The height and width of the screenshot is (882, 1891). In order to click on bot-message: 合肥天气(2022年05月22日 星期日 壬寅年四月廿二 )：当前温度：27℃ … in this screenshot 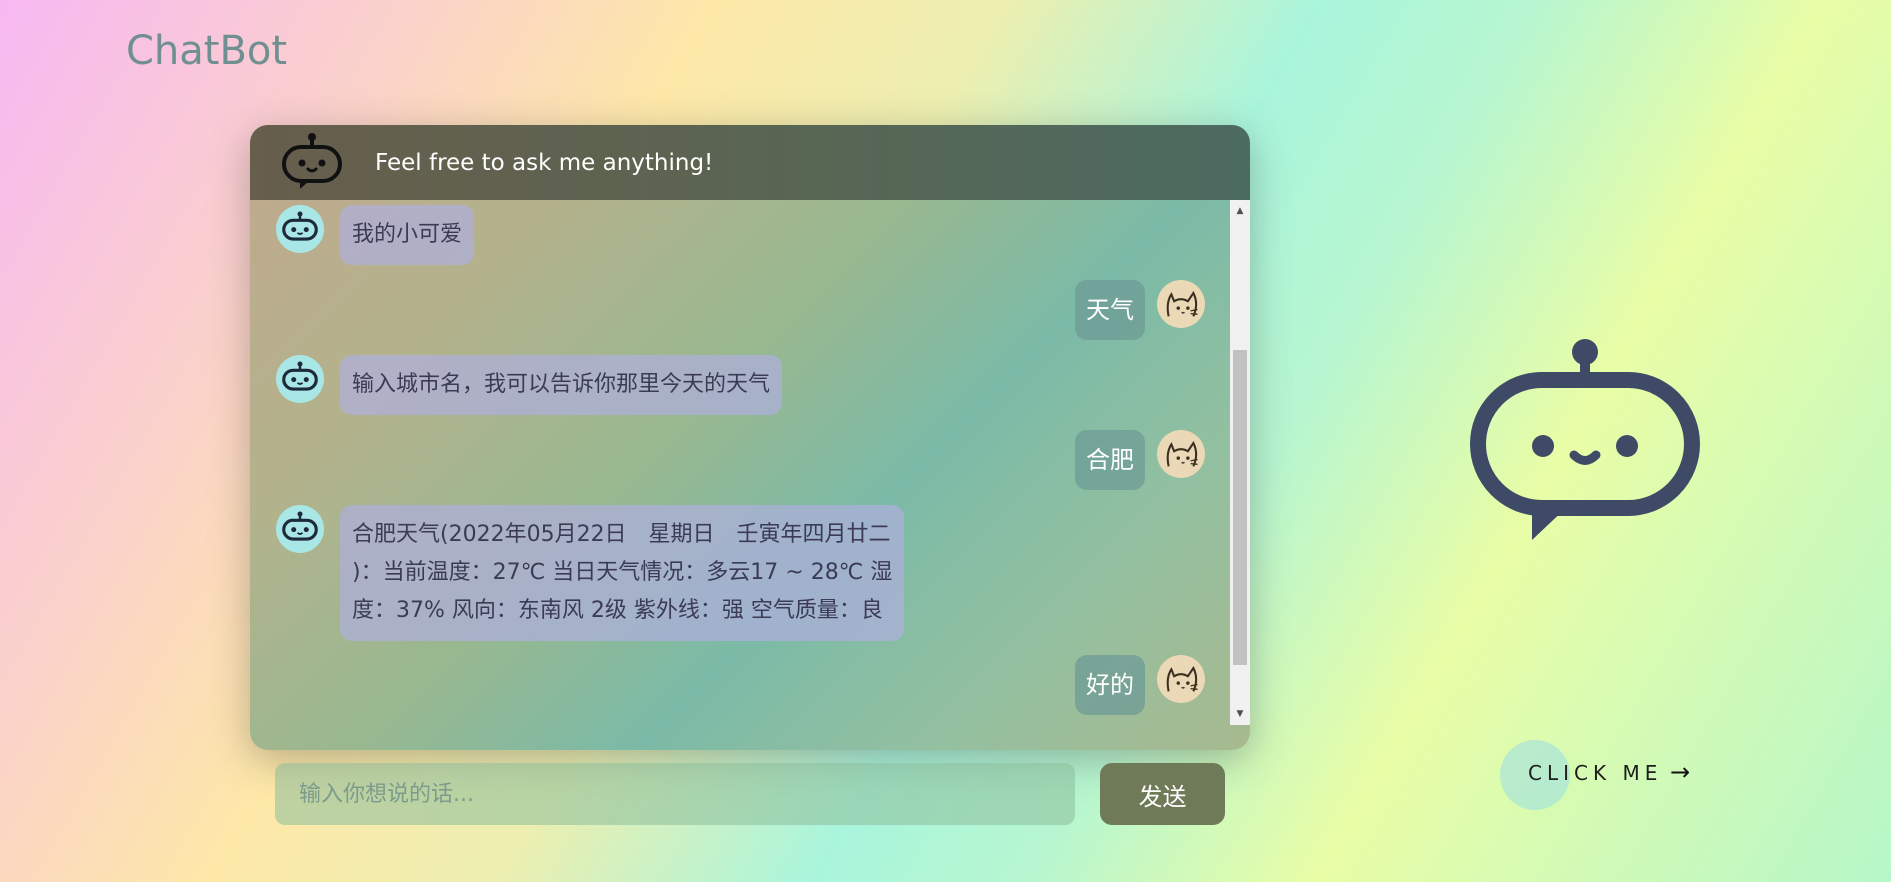, I will do `click(590, 573)`.